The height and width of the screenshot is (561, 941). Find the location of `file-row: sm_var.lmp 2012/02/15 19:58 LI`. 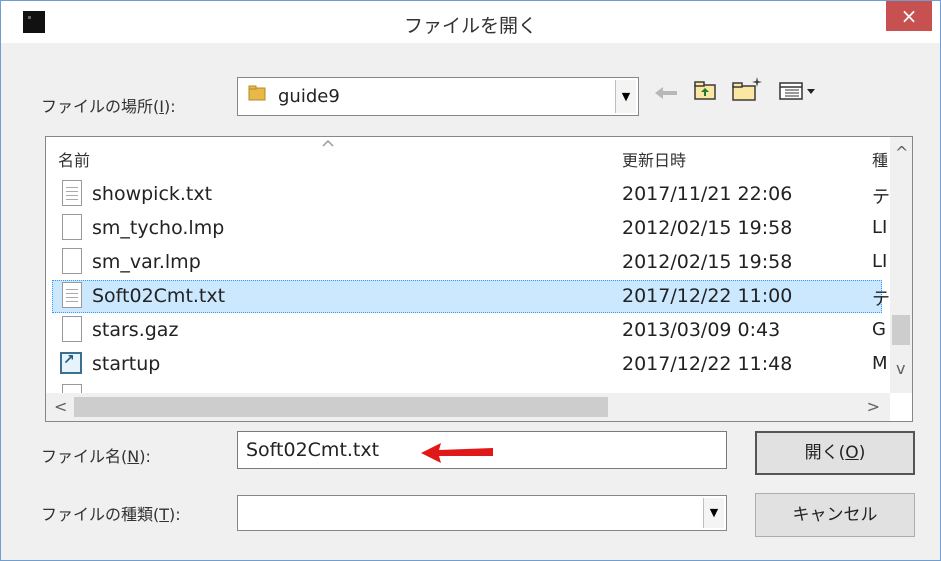

file-row: sm_var.lmp 2012/02/15 19:58 LI is located at coordinates (467, 262).